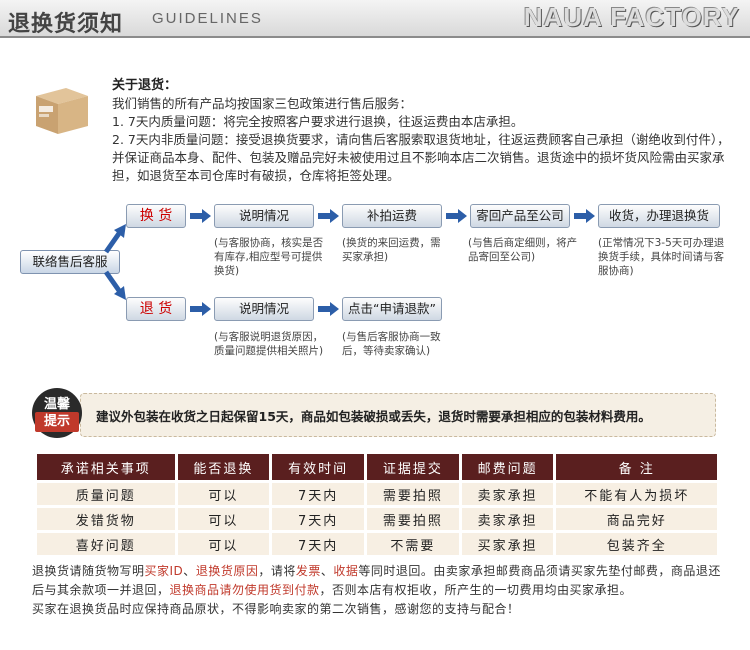 The image size is (750, 650). What do you see at coordinates (392, 216) in the screenshot?
I see `exchange-step: 补拍运费` at bounding box center [392, 216].